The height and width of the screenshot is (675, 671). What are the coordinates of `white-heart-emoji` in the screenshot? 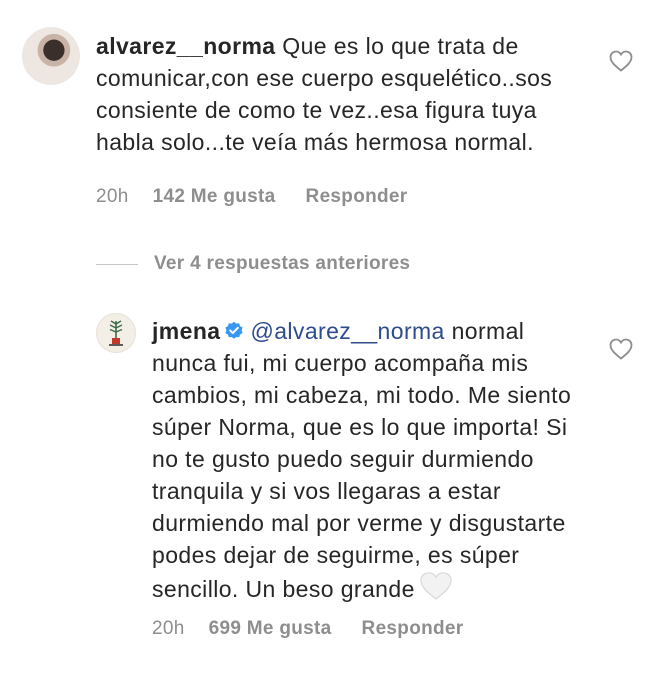 It's located at (436, 586).